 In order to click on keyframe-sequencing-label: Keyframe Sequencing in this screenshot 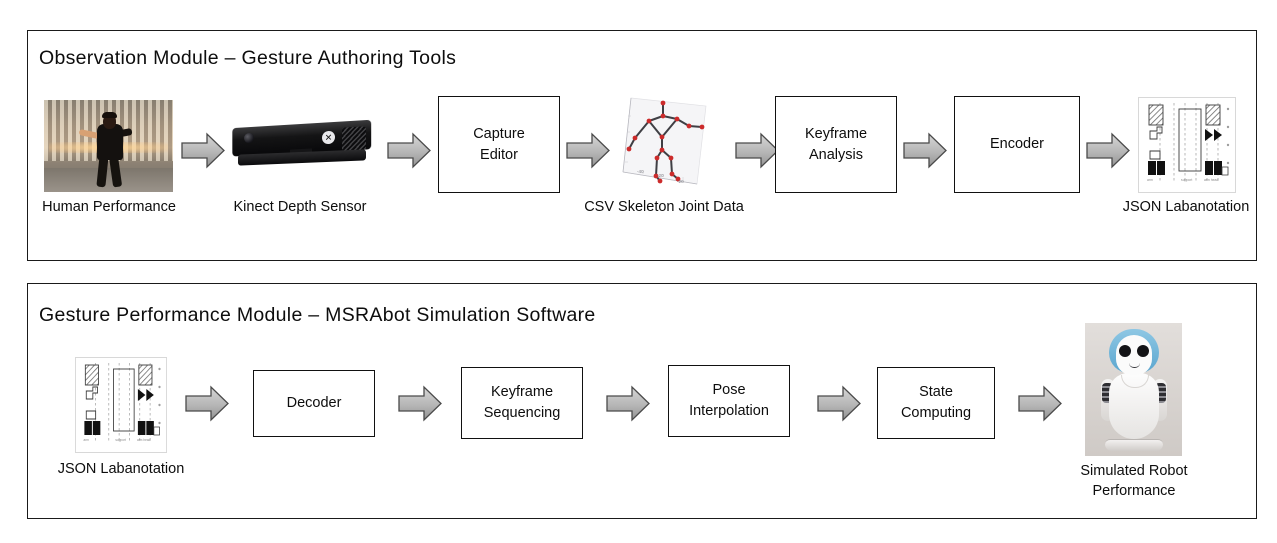, I will do `click(522, 402)`.